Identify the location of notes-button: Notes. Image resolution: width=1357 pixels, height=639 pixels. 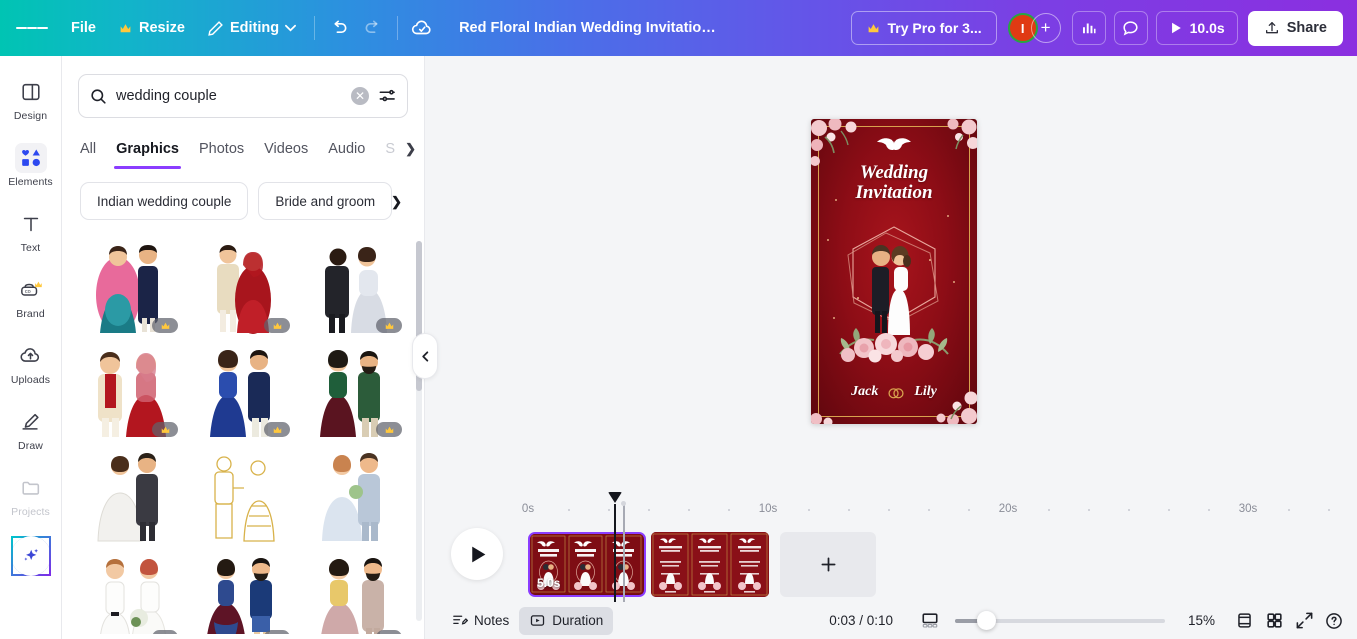
(480, 621).